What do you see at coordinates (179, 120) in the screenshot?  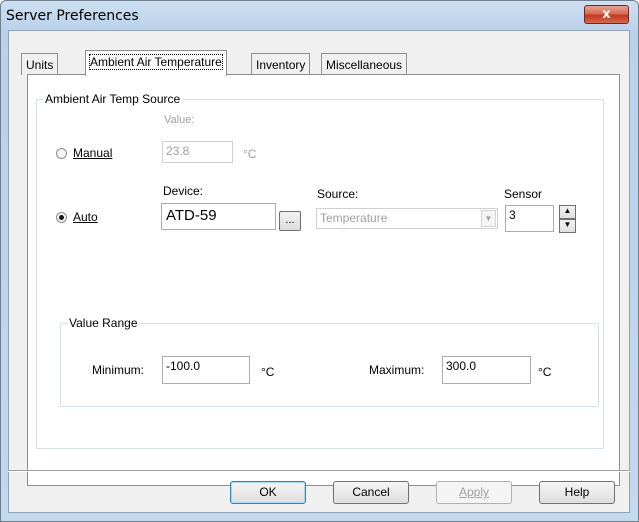 I see `value-label: Value:` at bounding box center [179, 120].